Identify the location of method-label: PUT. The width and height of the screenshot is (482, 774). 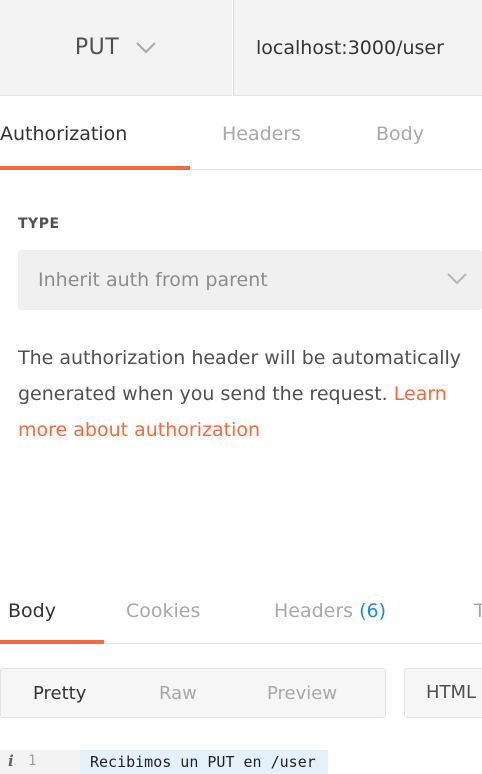
(97, 47).